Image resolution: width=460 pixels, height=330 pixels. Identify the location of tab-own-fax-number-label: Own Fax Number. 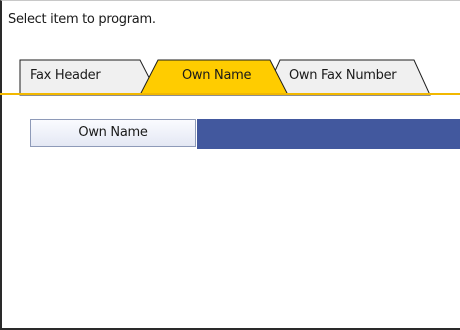
(343, 75).